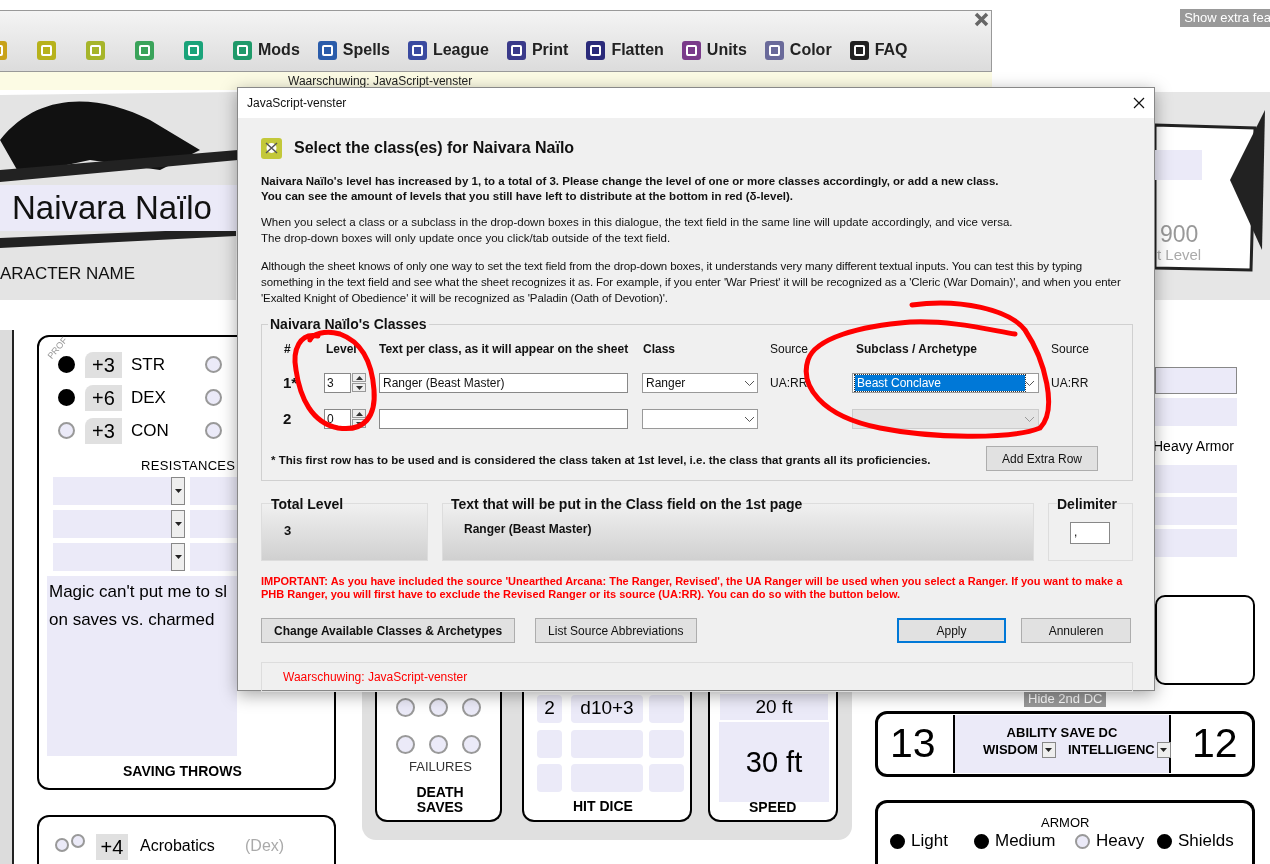  I want to click on skill-ability: (Dex), so click(265, 846).